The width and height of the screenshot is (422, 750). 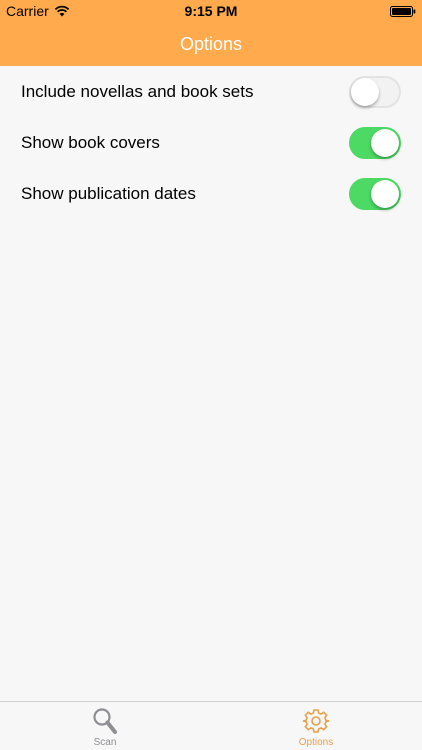 What do you see at coordinates (211, 33) in the screenshot?
I see `navigation-bar: Carrier 9:15 PM Options` at bounding box center [211, 33].